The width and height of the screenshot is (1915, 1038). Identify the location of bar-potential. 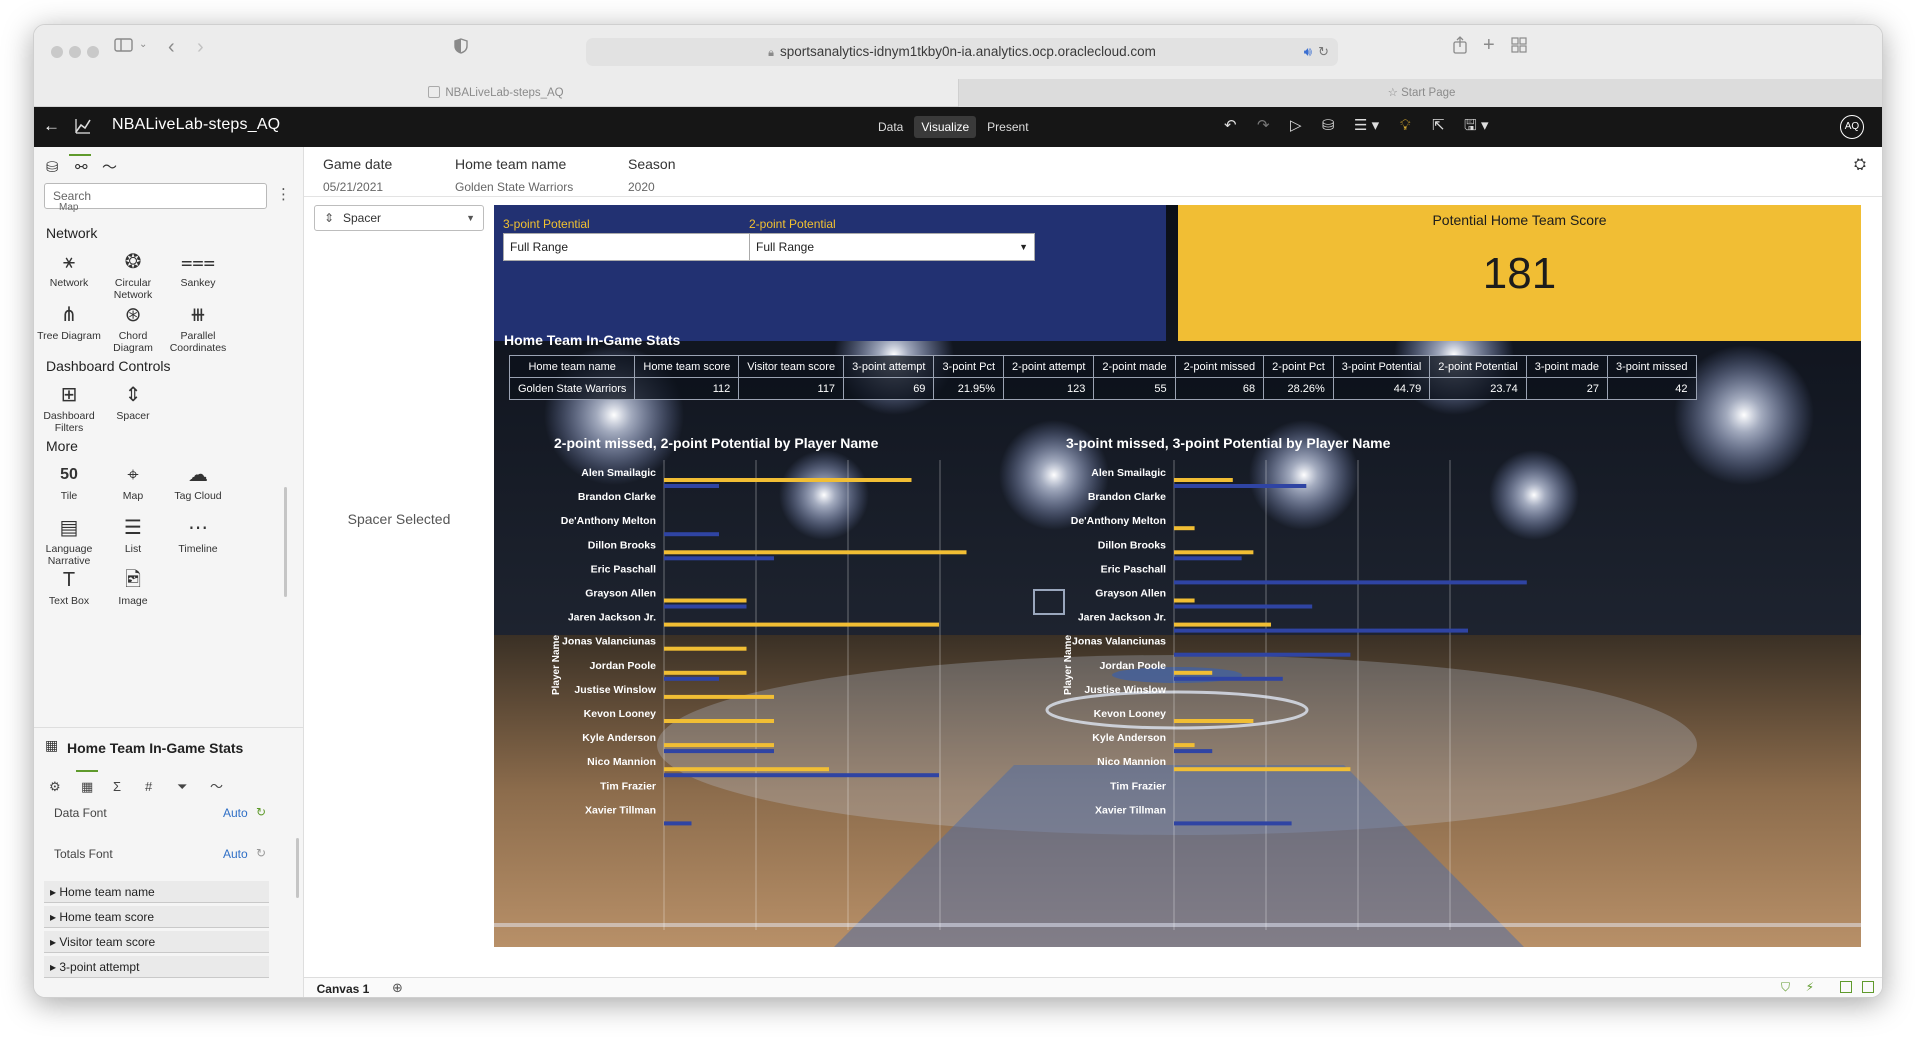
(801, 775).